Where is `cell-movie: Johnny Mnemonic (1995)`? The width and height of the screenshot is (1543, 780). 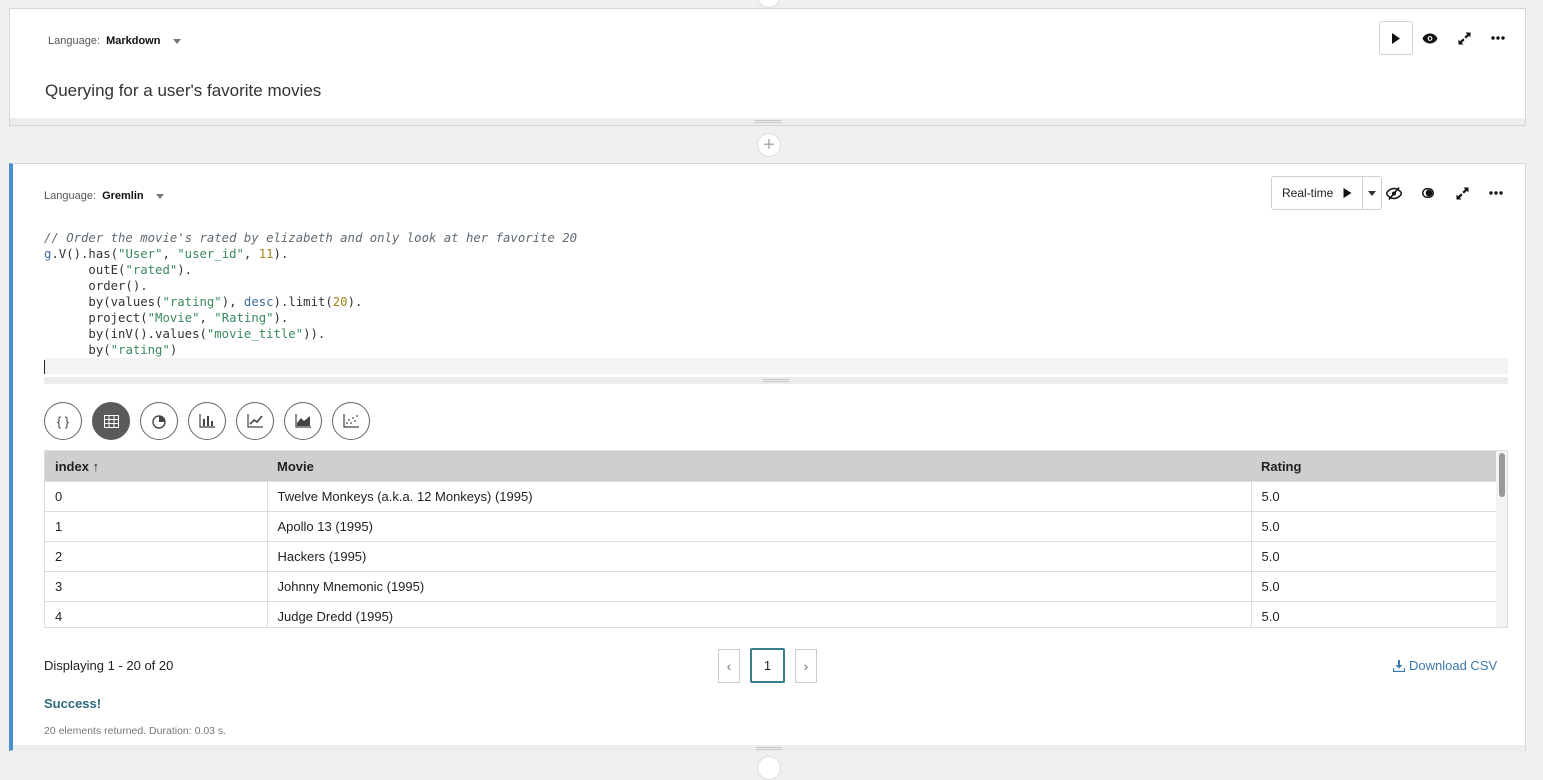 cell-movie: Johnny Mnemonic (1995) is located at coordinates (759, 586).